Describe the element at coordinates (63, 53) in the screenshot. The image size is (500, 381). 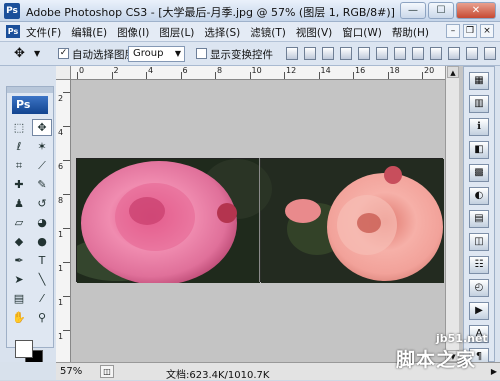
I see `auto-select-checkbox: ✓` at that location.